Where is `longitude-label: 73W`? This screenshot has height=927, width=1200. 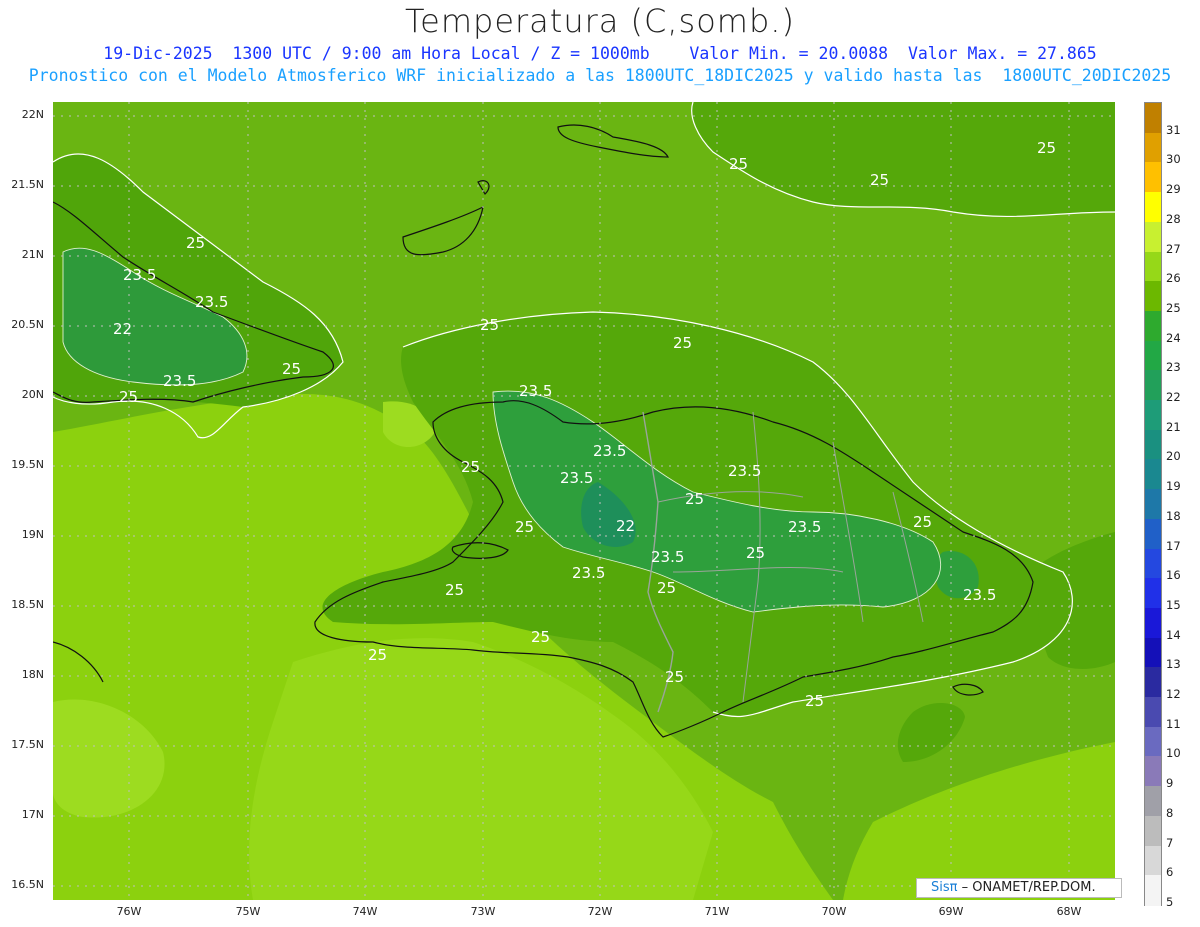
longitude-label: 73W is located at coordinates (483, 911).